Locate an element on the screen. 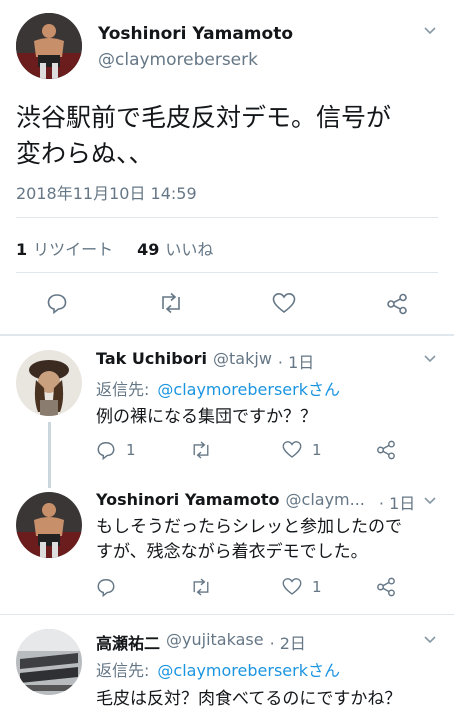 The width and height of the screenshot is (454, 715). reply-text: 毛皮は反対？肉食べてるのにですかね？ is located at coordinates (249, 699).